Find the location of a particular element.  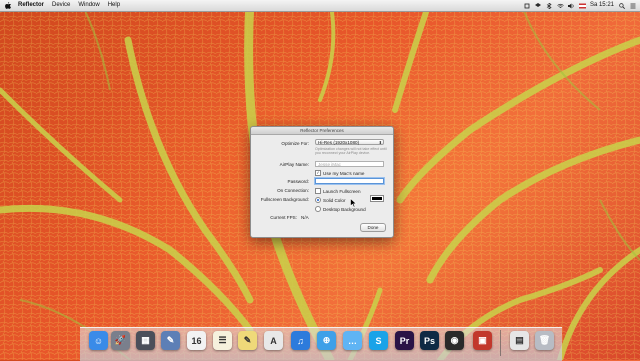

textedit-icon: A is located at coordinates (273, 340).